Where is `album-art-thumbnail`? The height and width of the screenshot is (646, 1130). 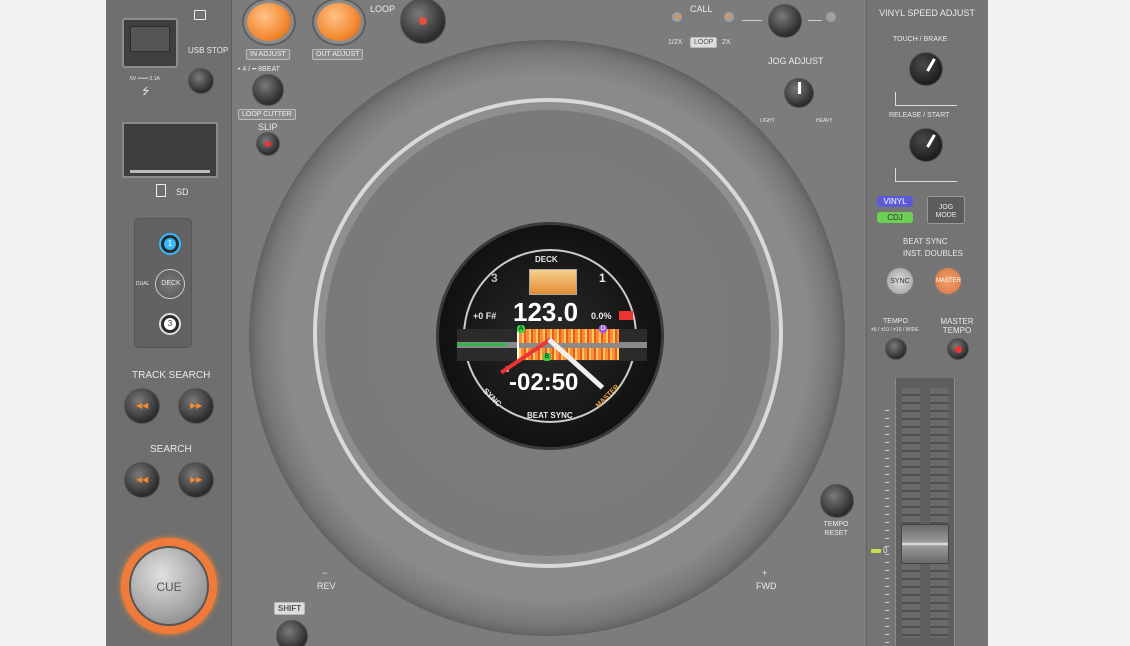
album-art-thumbnail is located at coordinates (553, 282).